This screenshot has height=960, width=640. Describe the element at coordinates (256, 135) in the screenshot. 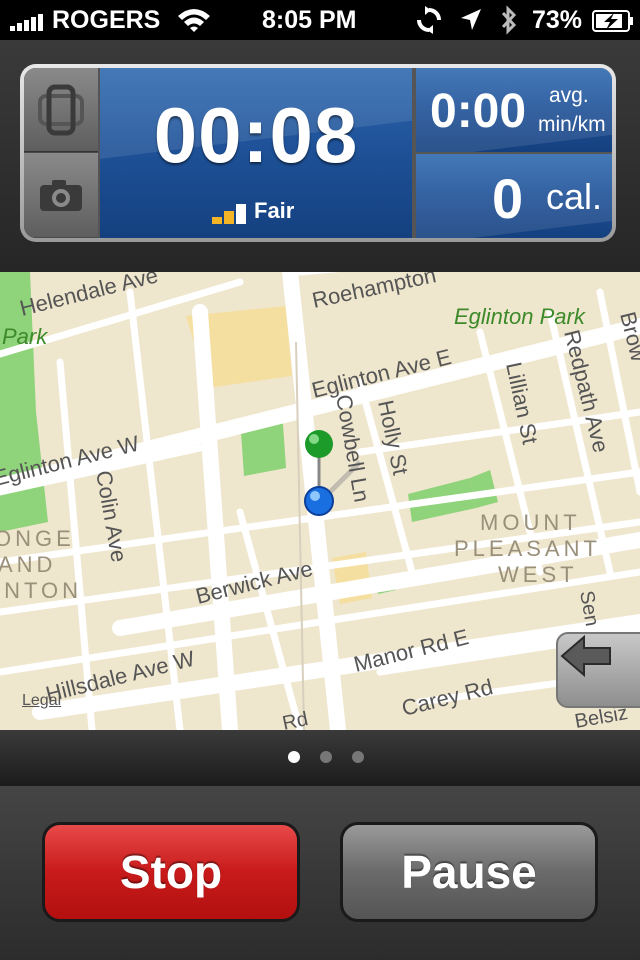

I see `elapsed-timer: 00:08` at that location.